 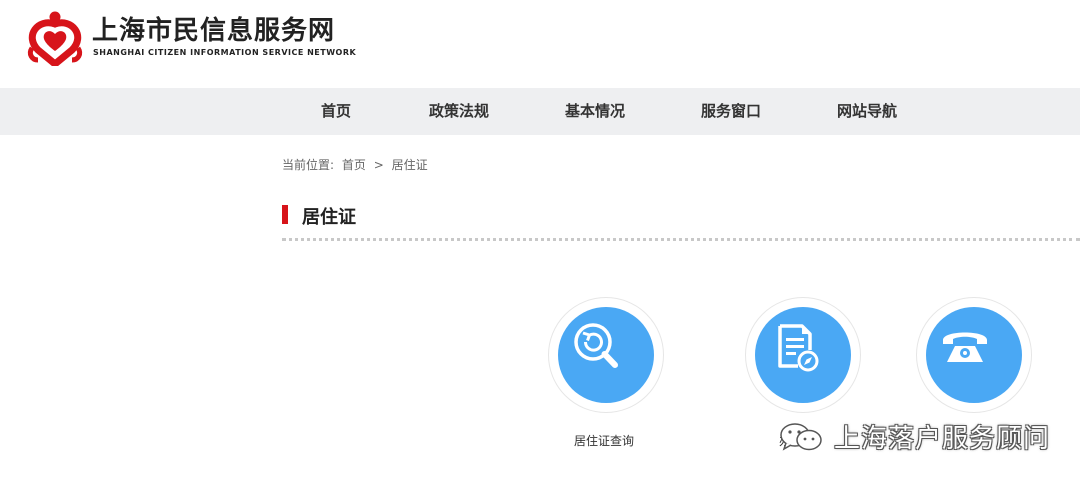 What do you see at coordinates (731, 111) in the screenshot?
I see `nav-item-service-window: 服务窗口` at bounding box center [731, 111].